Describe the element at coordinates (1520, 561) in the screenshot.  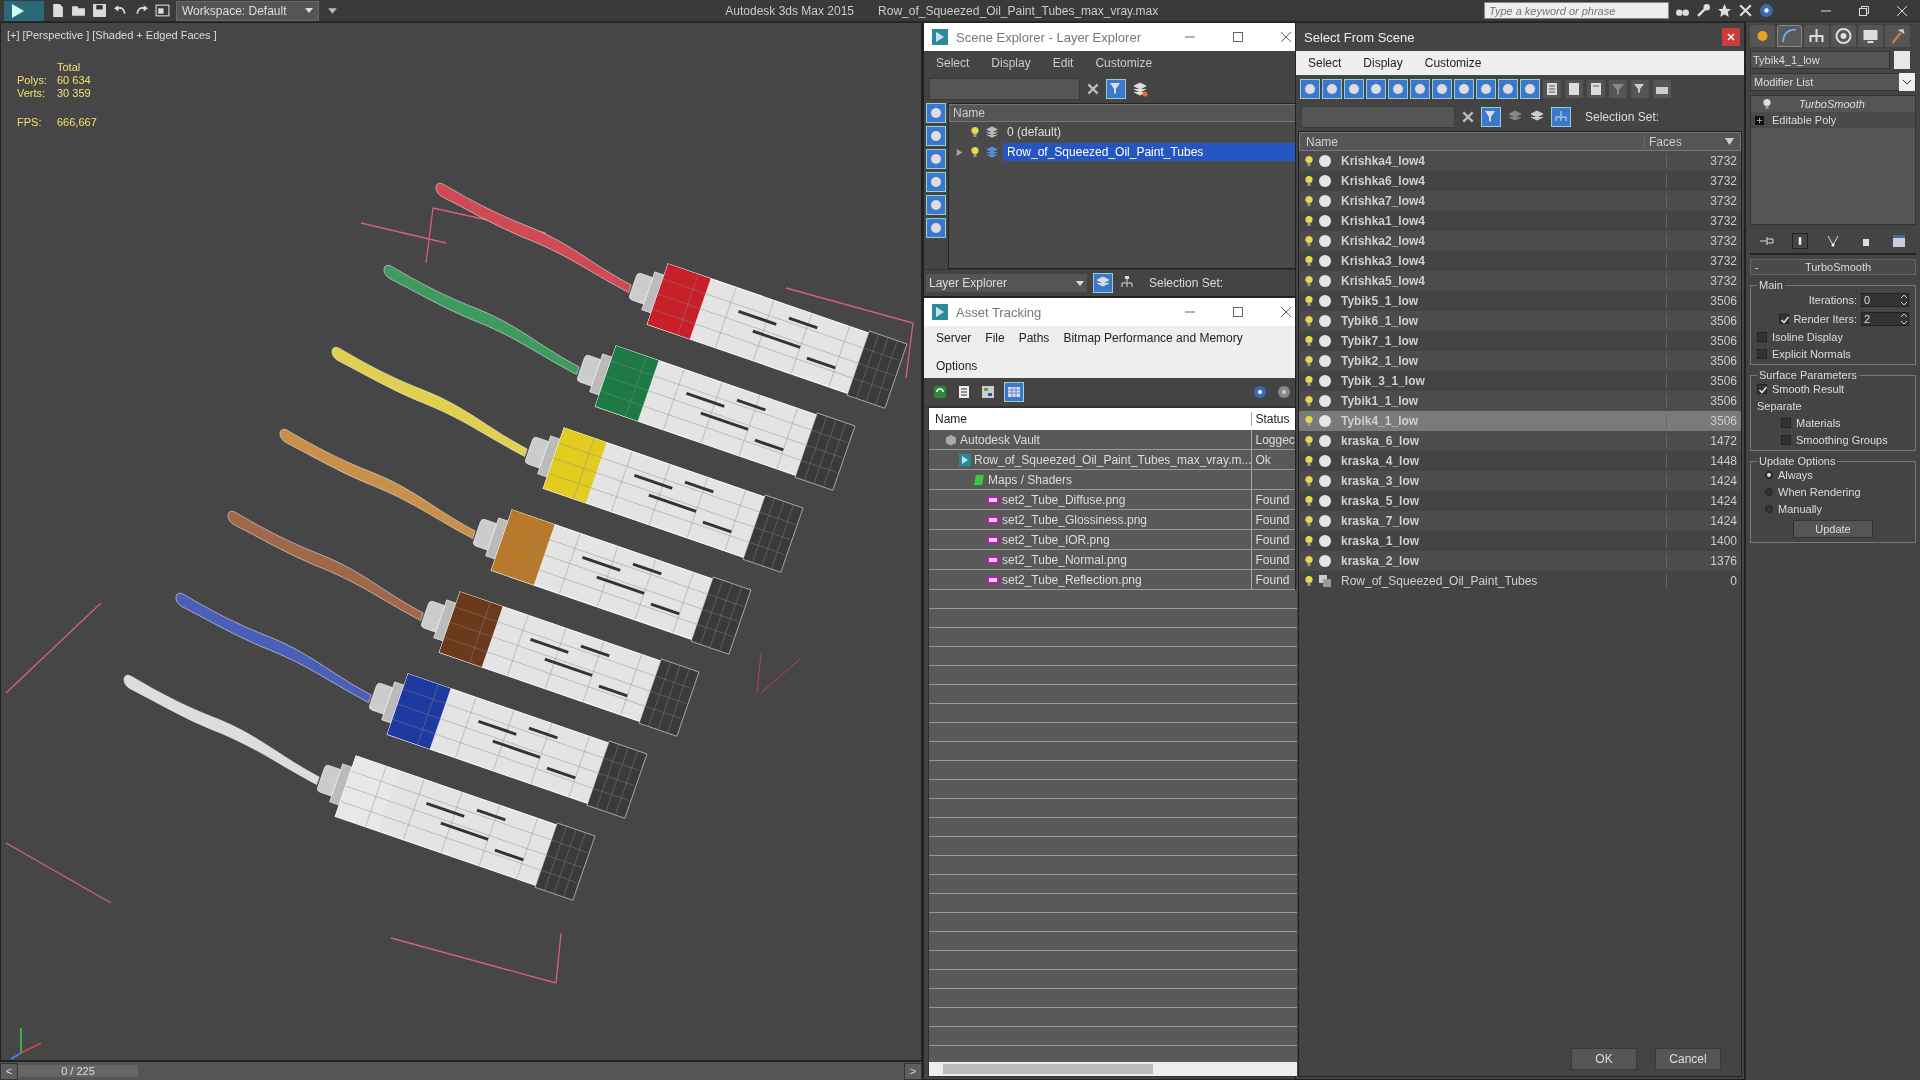
I see `object-row: kraska_2_low 1376` at that location.